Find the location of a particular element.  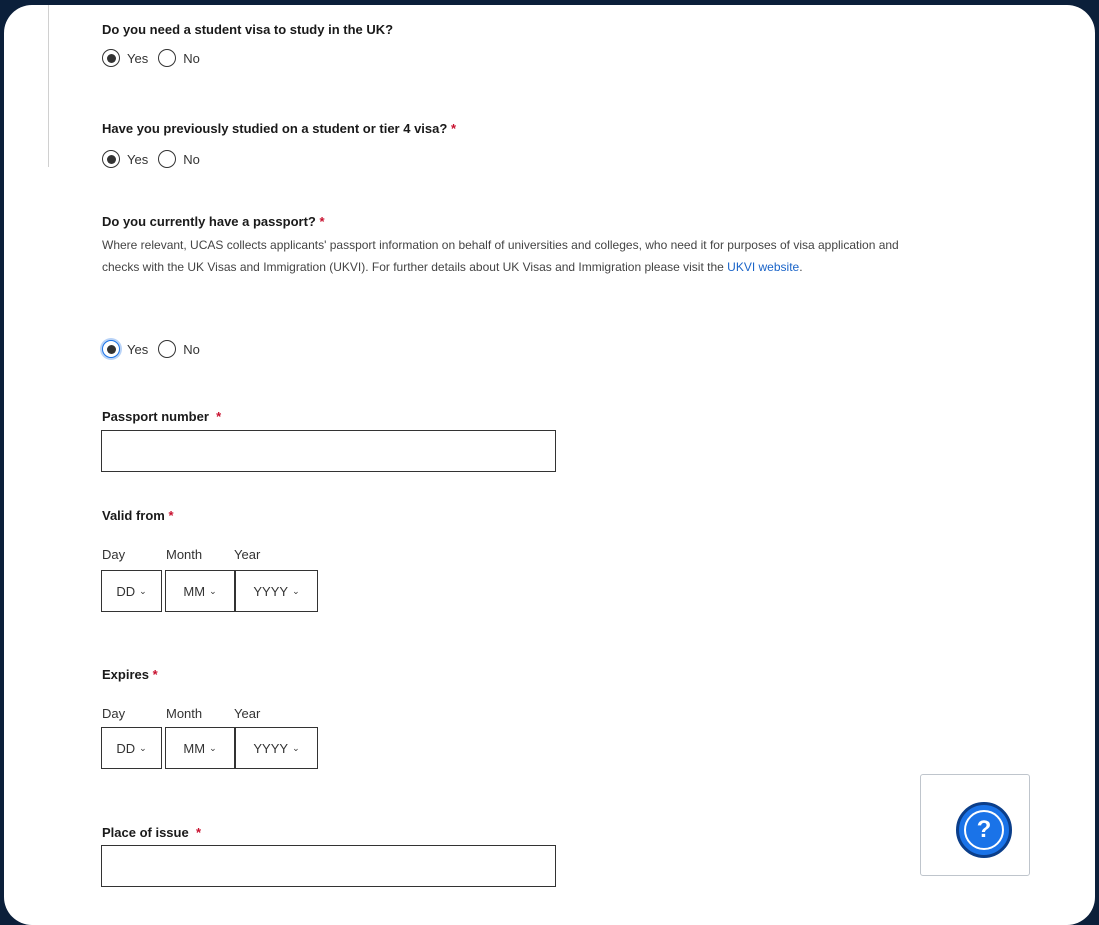

question-passport: Do you currently have a passport? * is located at coordinates (213, 221).